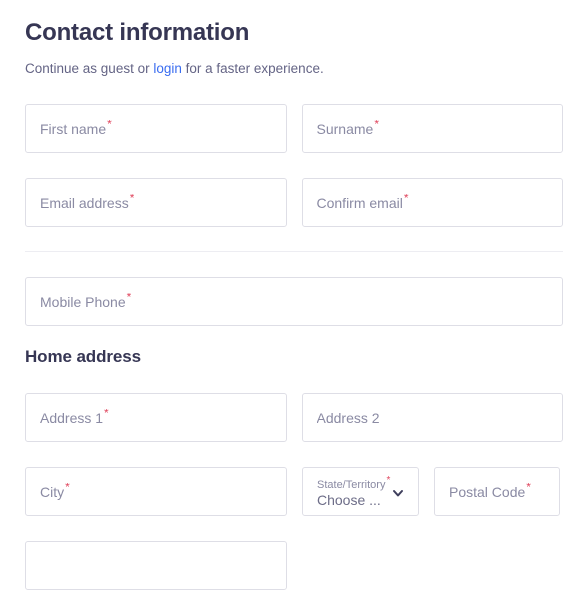 The image size is (588, 590). What do you see at coordinates (348, 129) in the screenshot?
I see `surname-placeholder: Surname*` at bounding box center [348, 129].